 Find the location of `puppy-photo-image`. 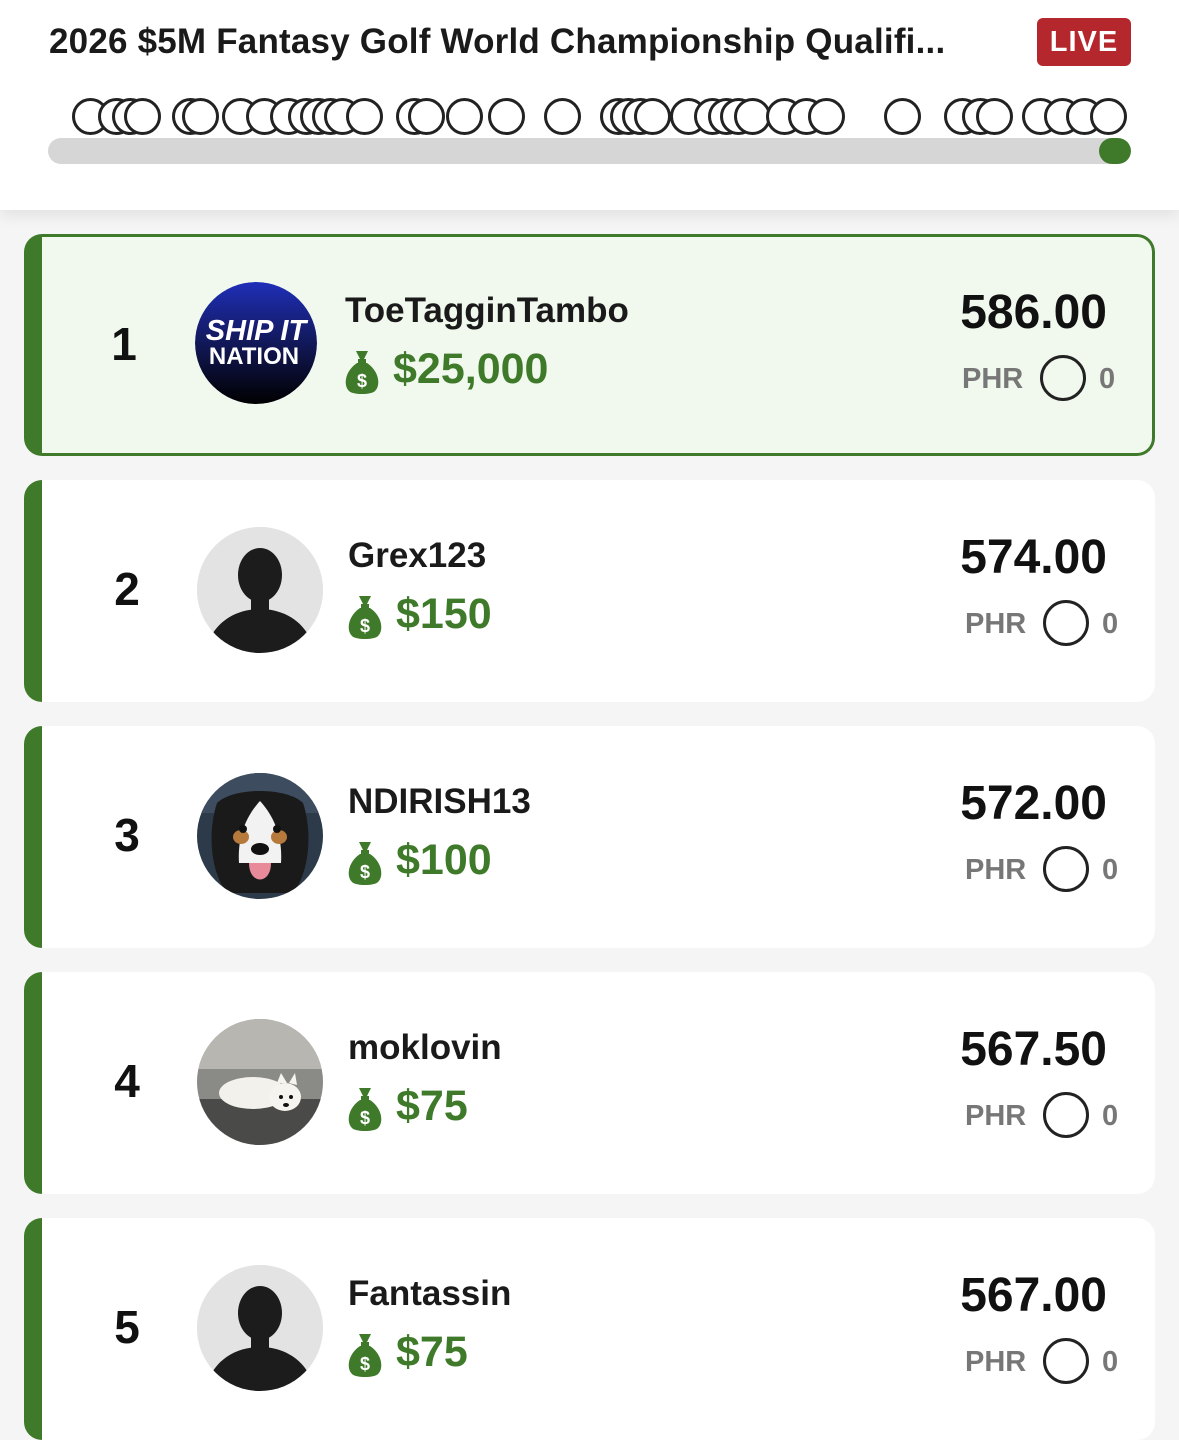

puppy-photo-image is located at coordinates (260, 1082).